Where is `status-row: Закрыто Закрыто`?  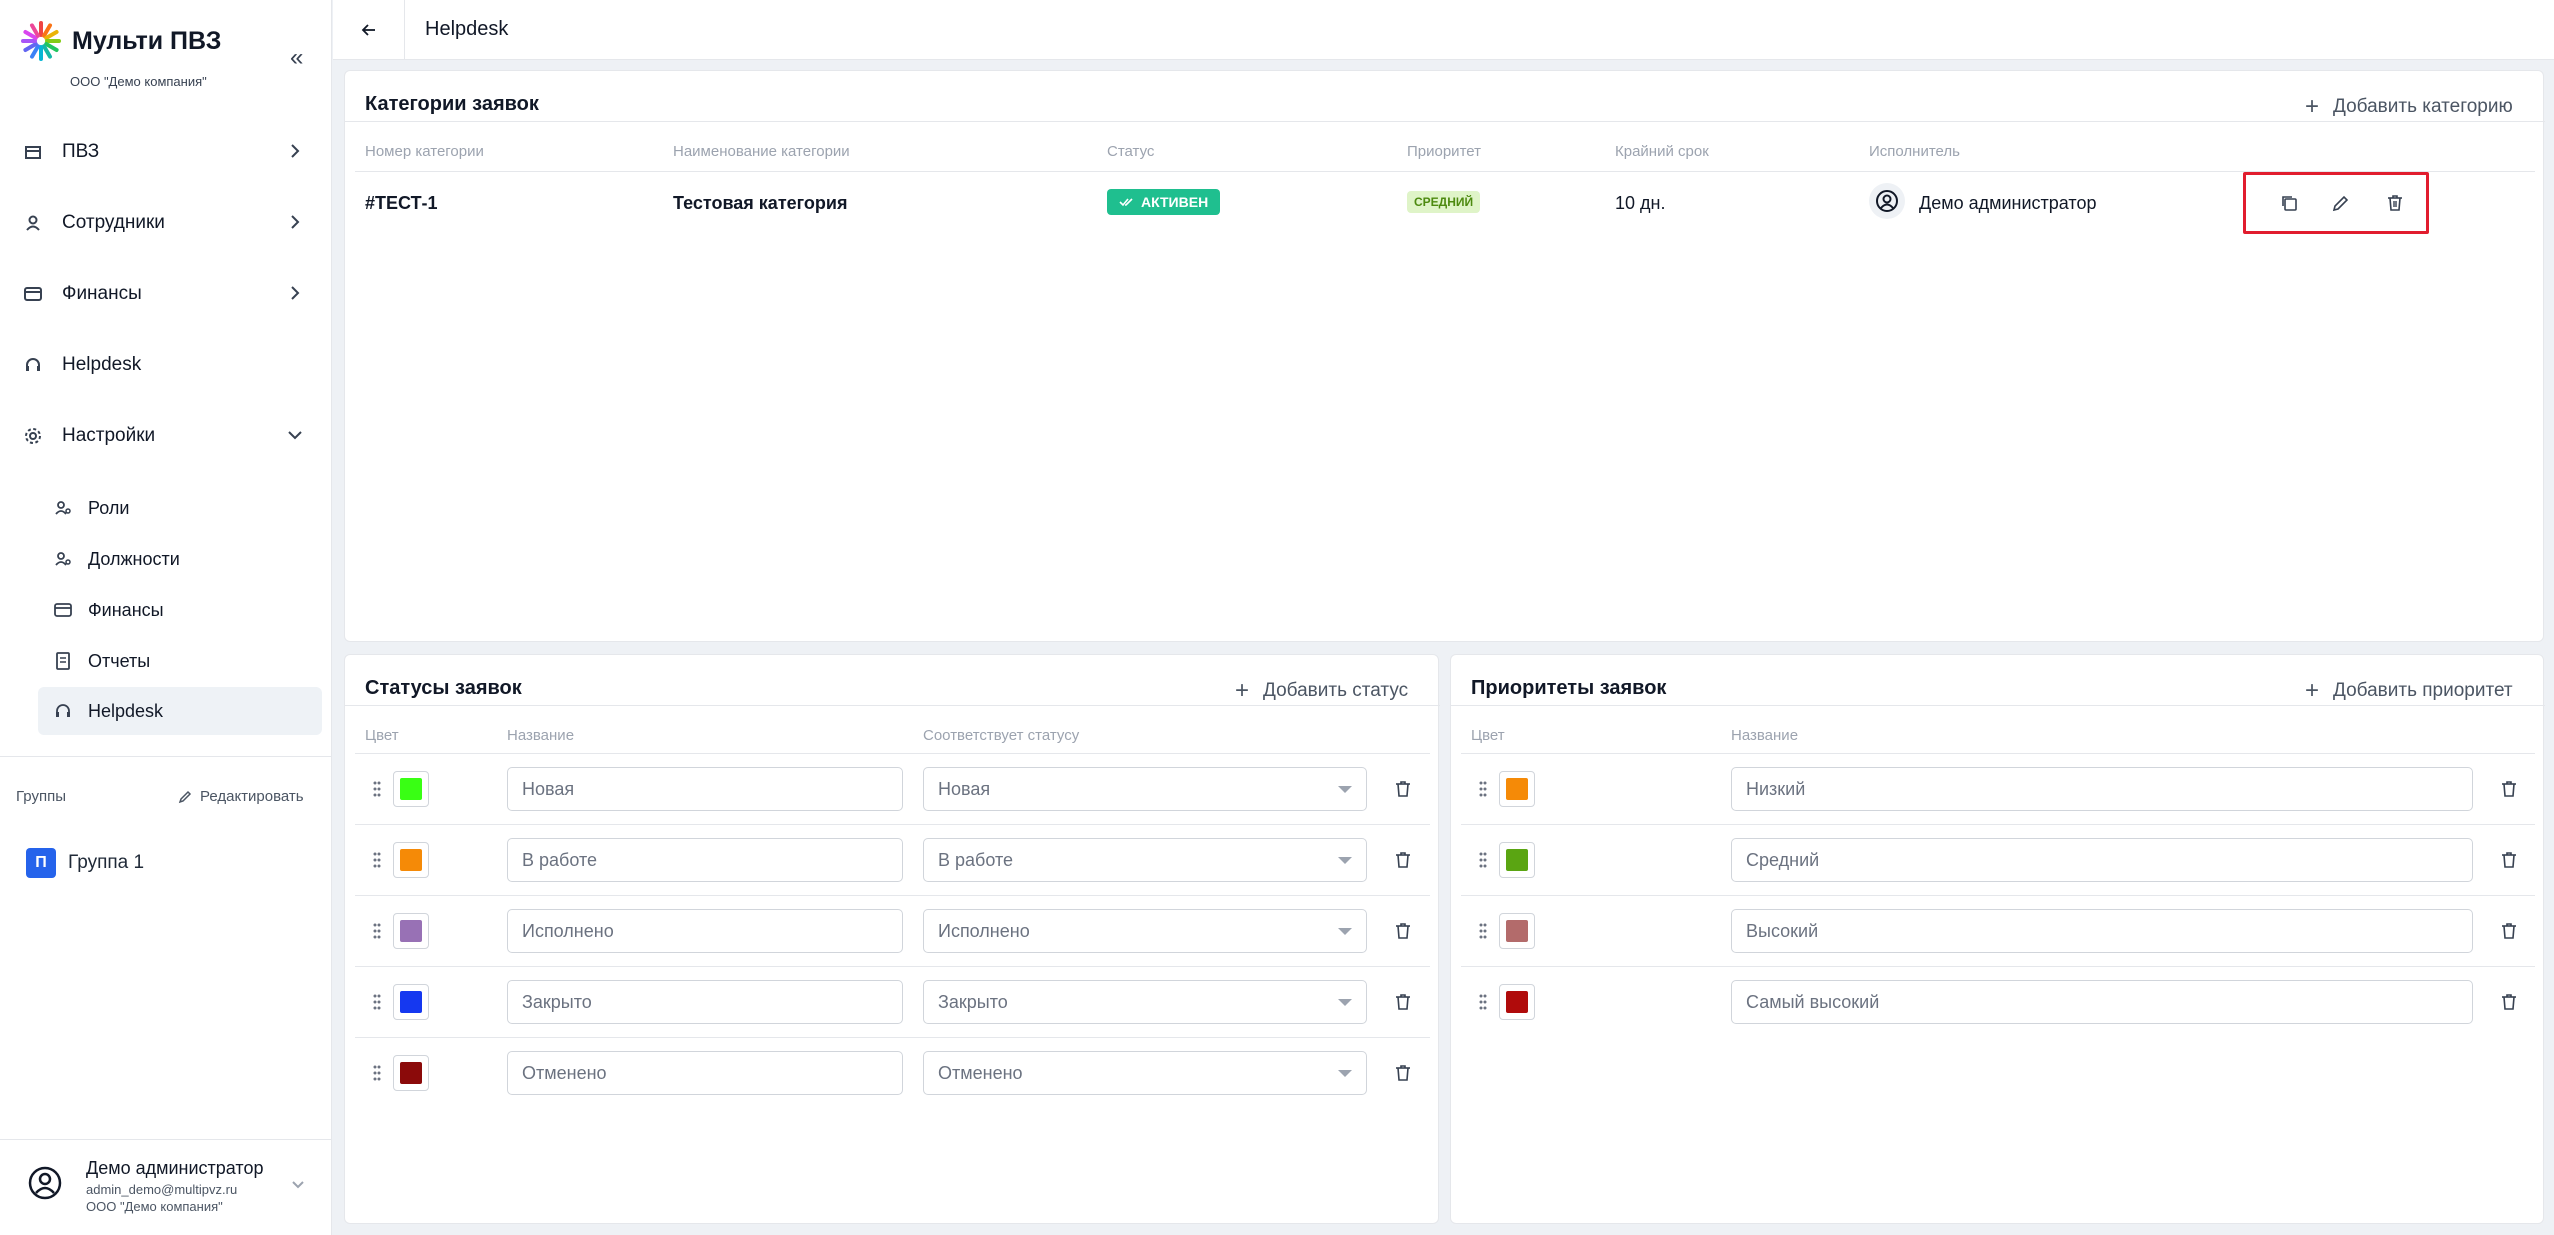
status-row: Закрыто Закрыто is located at coordinates (892, 1003).